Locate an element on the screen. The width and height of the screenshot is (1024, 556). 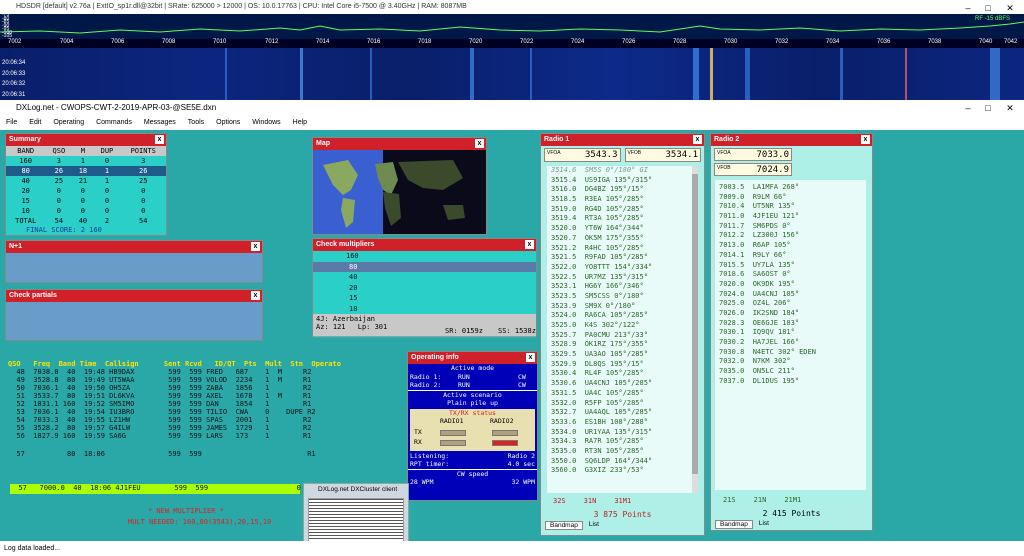
list-item: 3519.4 RT3A 105°/285° is located at coordinates (622, 219).